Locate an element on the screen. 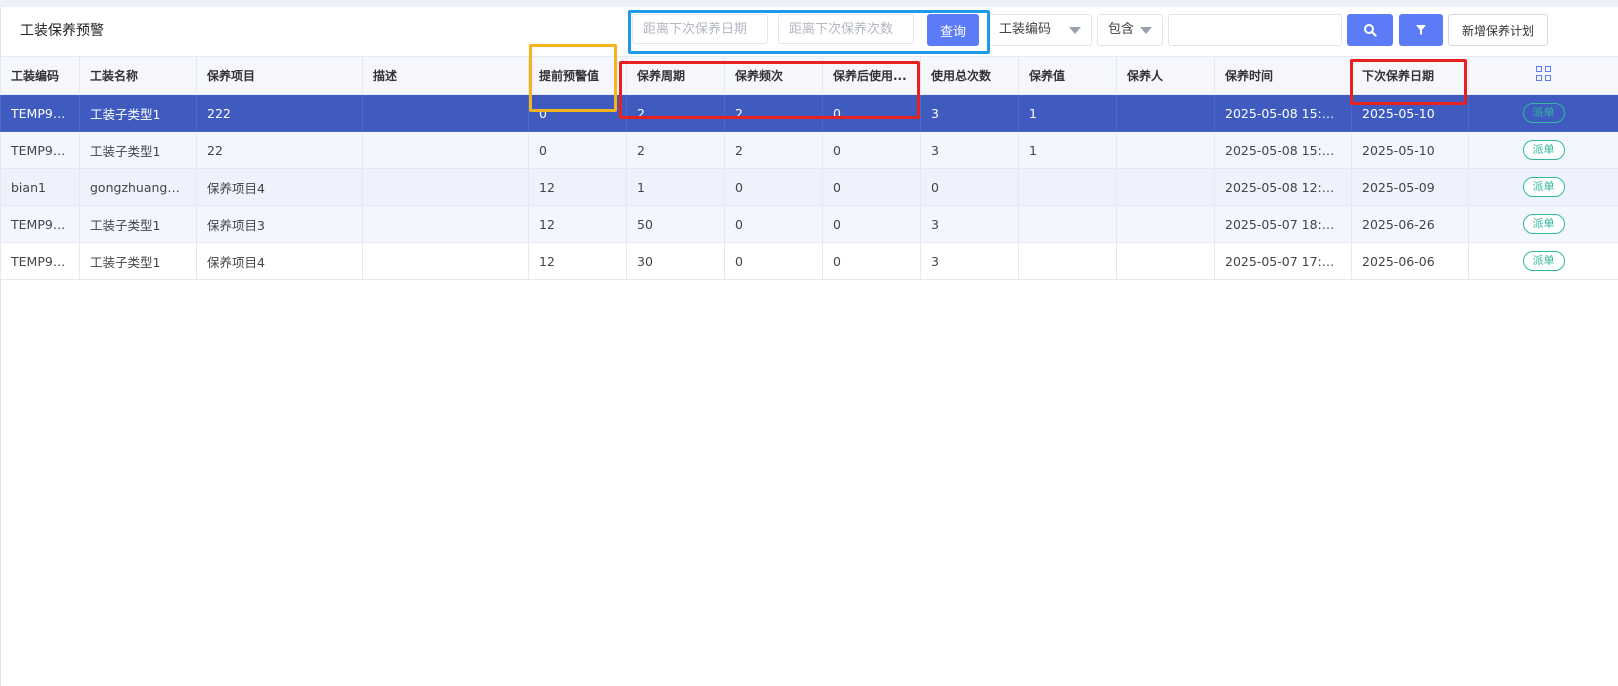 This screenshot has height=686, width=1618. col-header-total: 使用总次数 is located at coordinates (969, 75).